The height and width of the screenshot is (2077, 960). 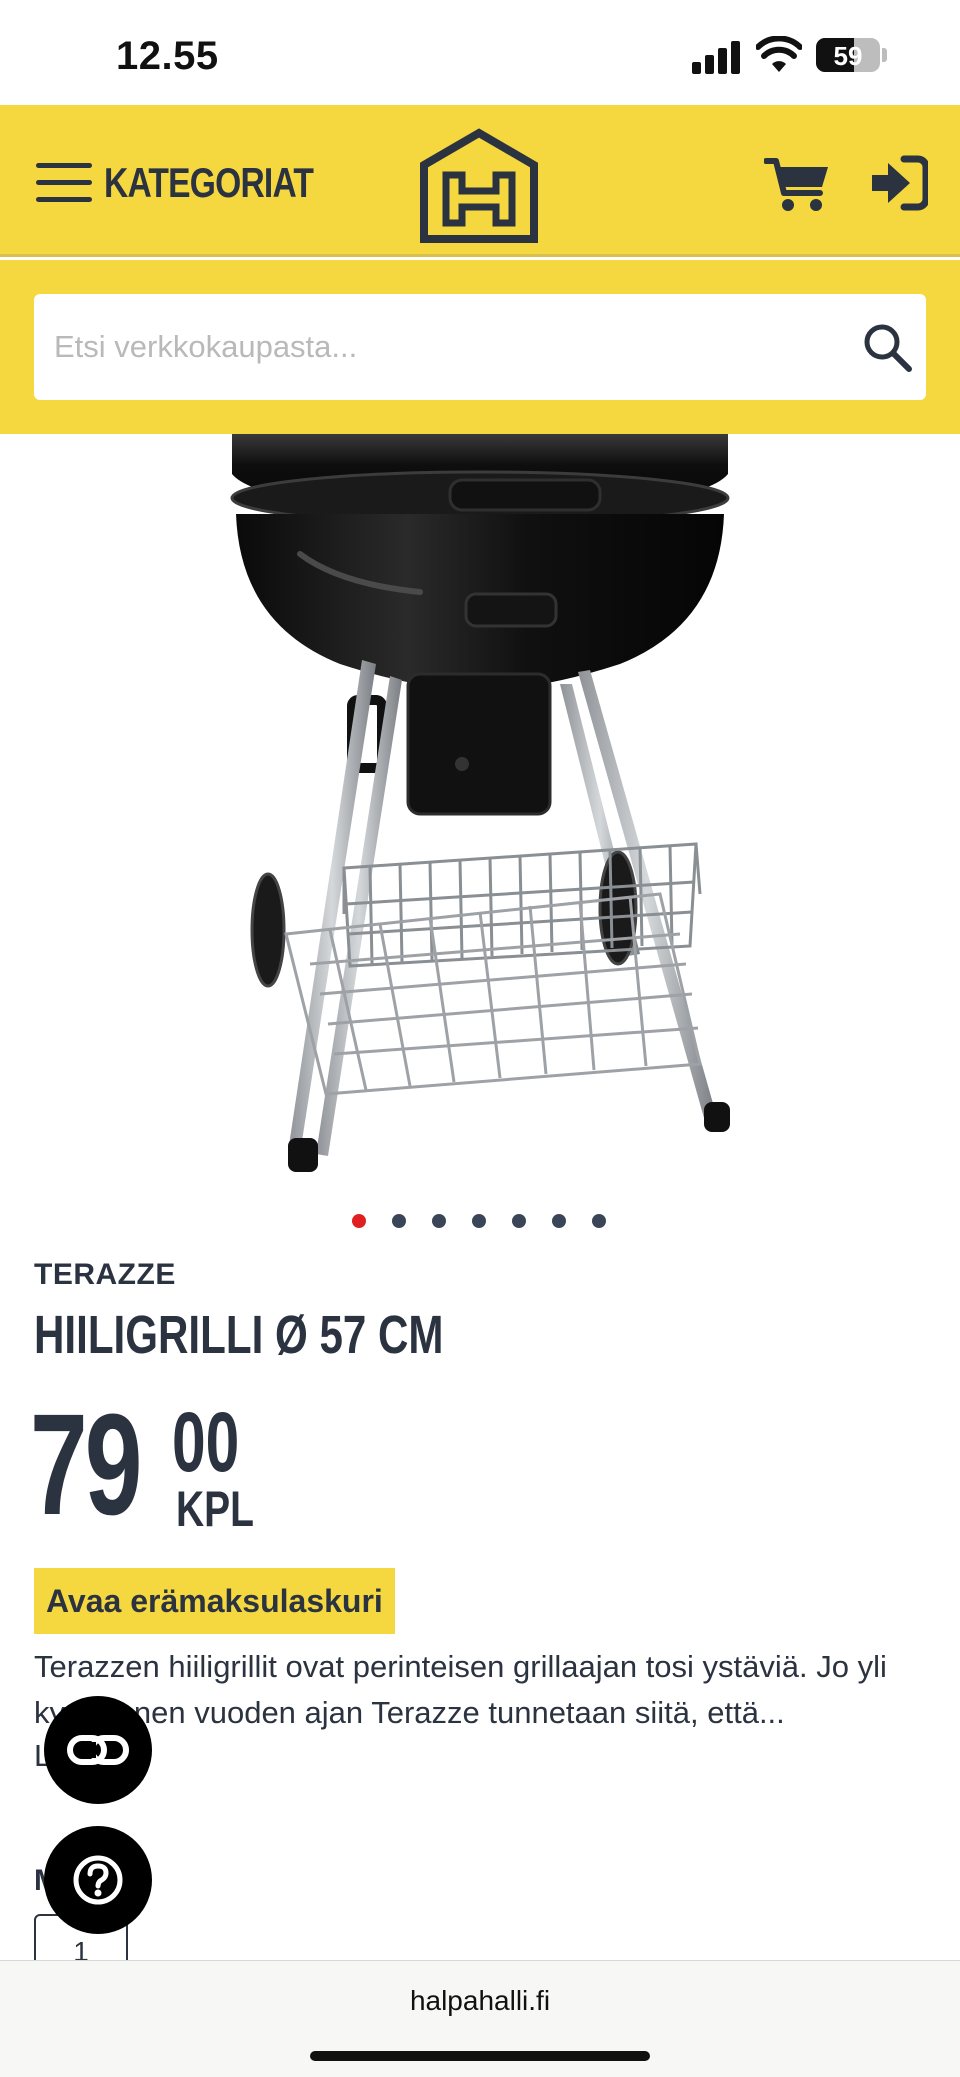 I want to click on battery-icon: 59, so click(x=848, y=55).